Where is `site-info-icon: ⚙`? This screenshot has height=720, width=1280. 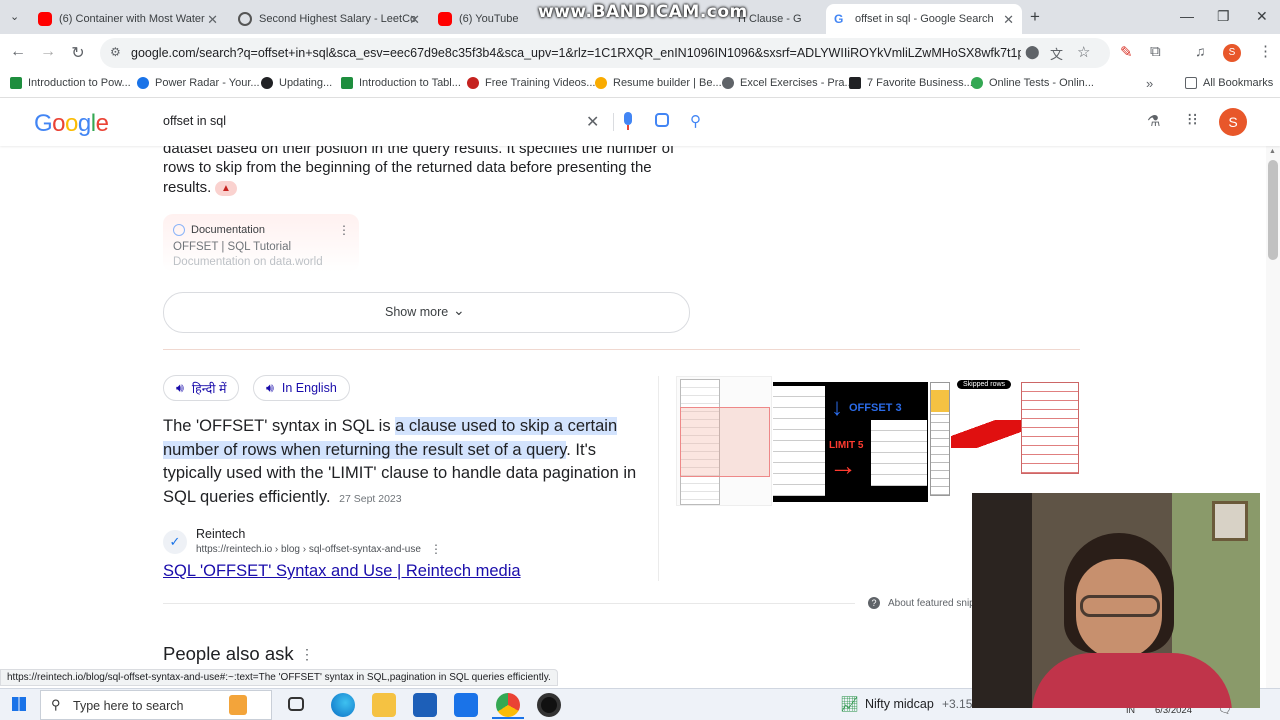 site-info-icon: ⚙ is located at coordinates (115, 52).